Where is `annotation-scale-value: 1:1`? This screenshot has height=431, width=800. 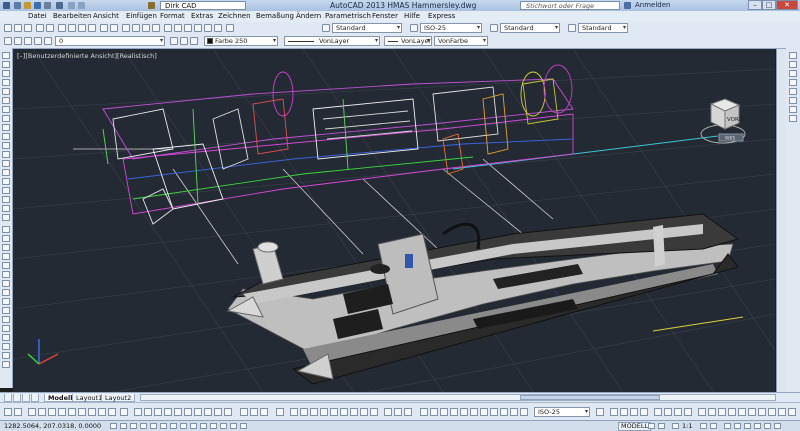 annotation-scale-value: 1:1 is located at coordinates (687, 426).